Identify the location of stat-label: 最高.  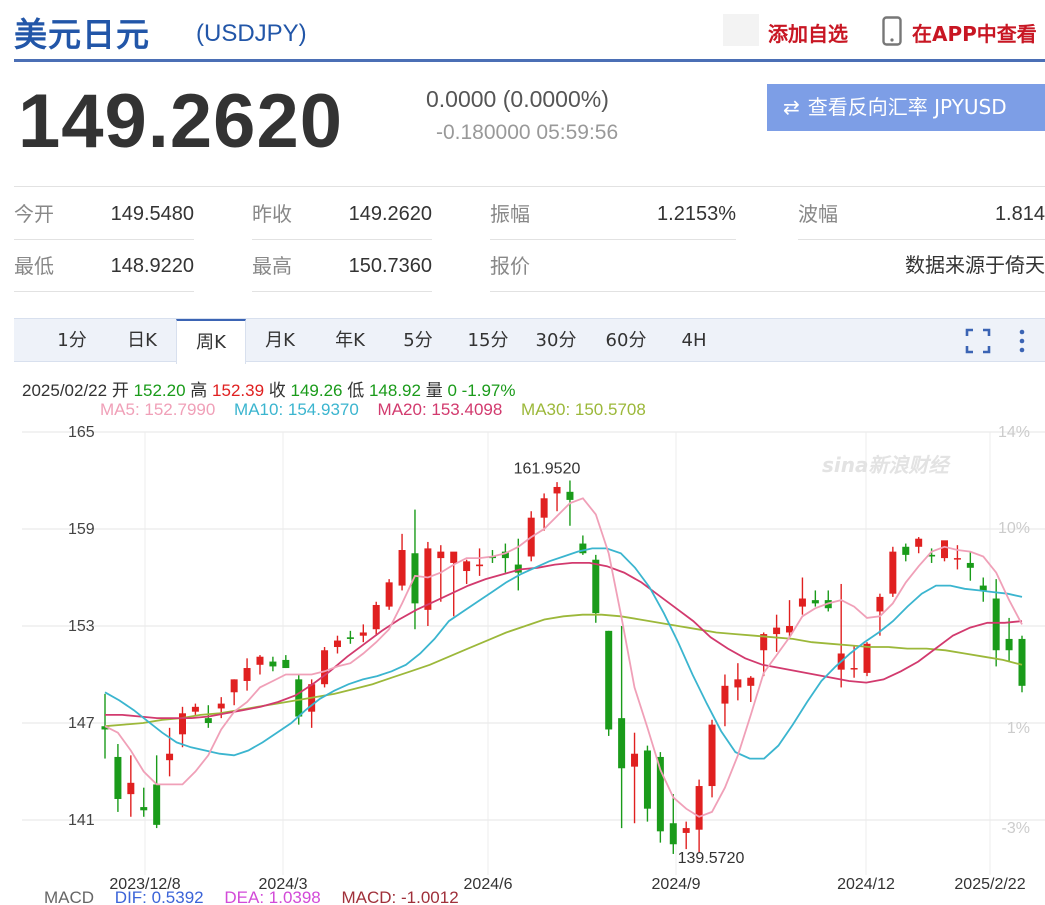
(272, 266).